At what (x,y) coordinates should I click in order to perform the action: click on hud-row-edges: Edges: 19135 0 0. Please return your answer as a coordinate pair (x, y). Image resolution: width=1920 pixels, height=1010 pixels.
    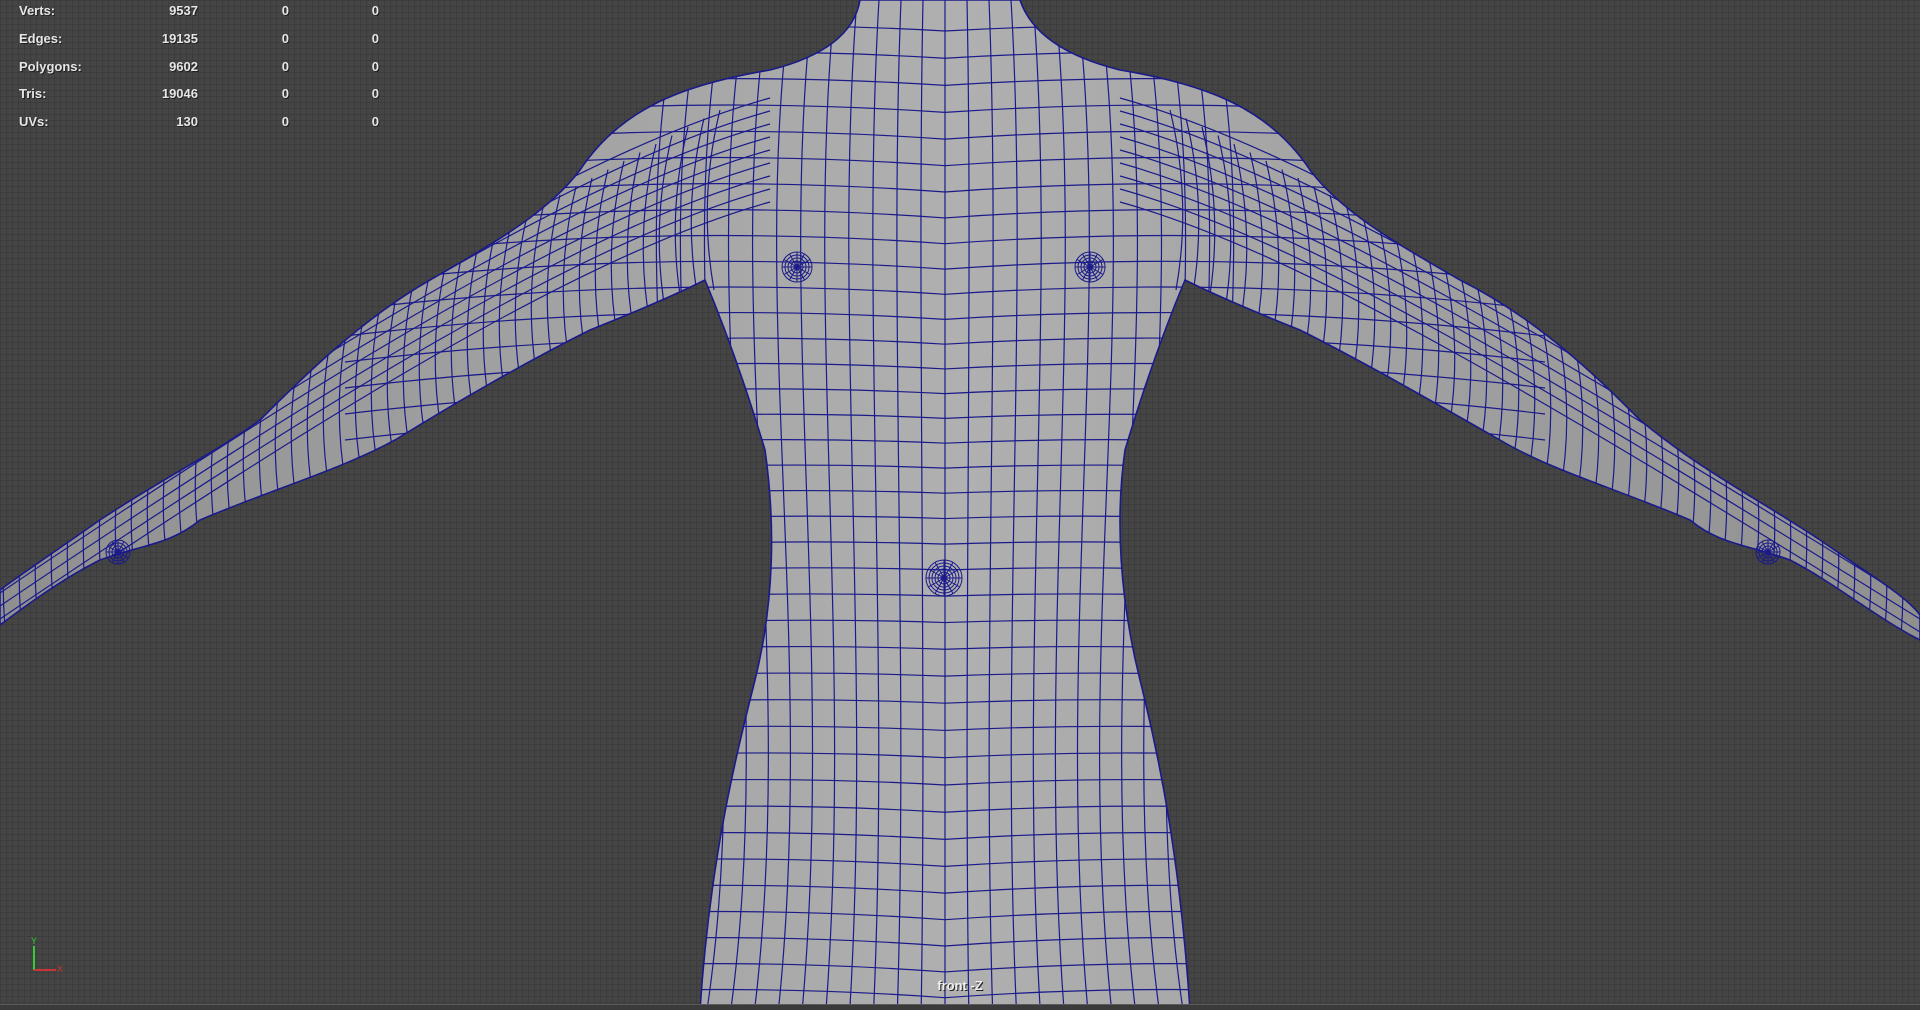
    Looking at the image, I should click on (199, 42).